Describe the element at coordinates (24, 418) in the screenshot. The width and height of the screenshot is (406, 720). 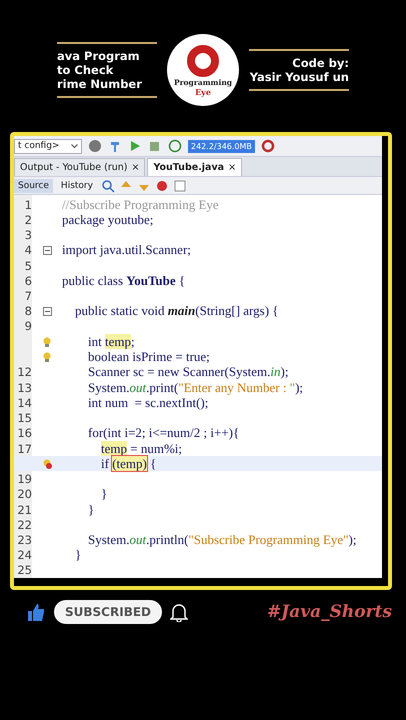
I see `line-number: 15` at that location.